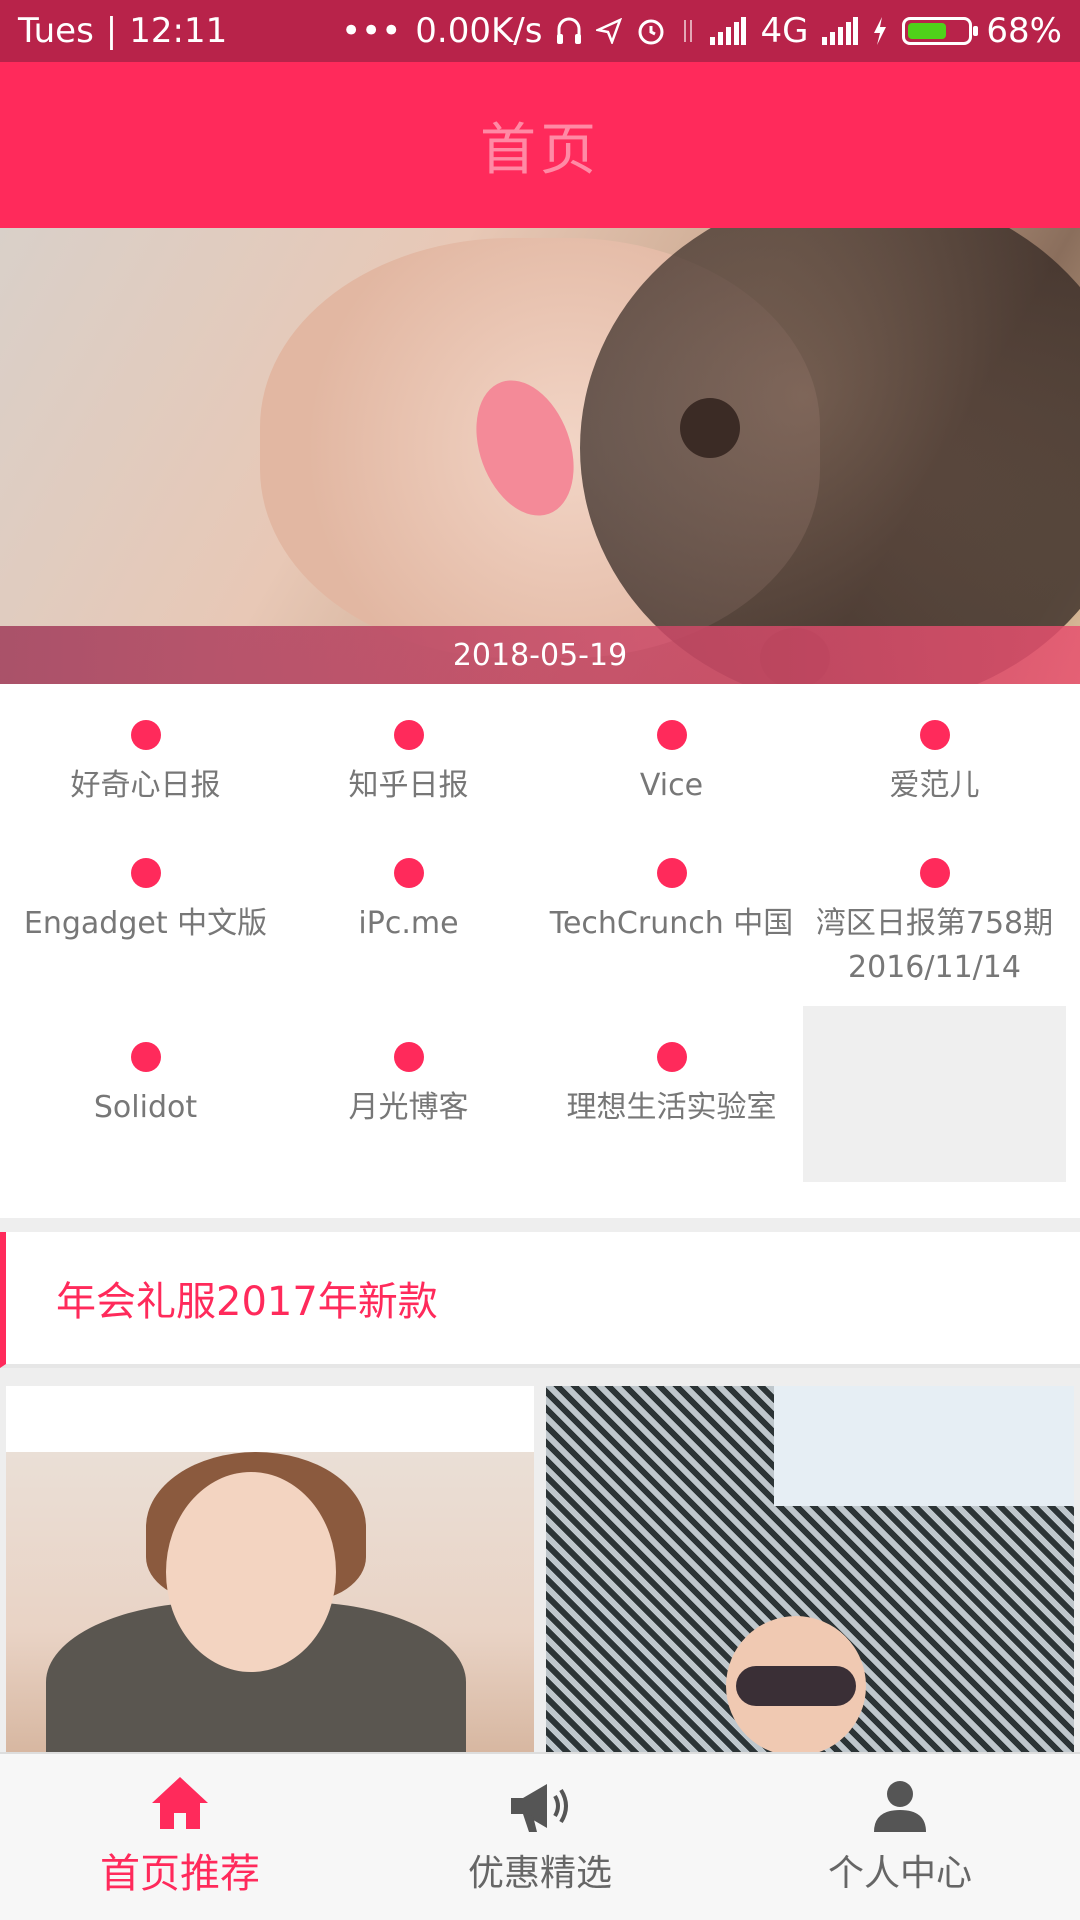 The image size is (1080, 1920). What do you see at coordinates (830, 456) in the screenshot?
I see `banner-photo-hair` at bounding box center [830, 456].